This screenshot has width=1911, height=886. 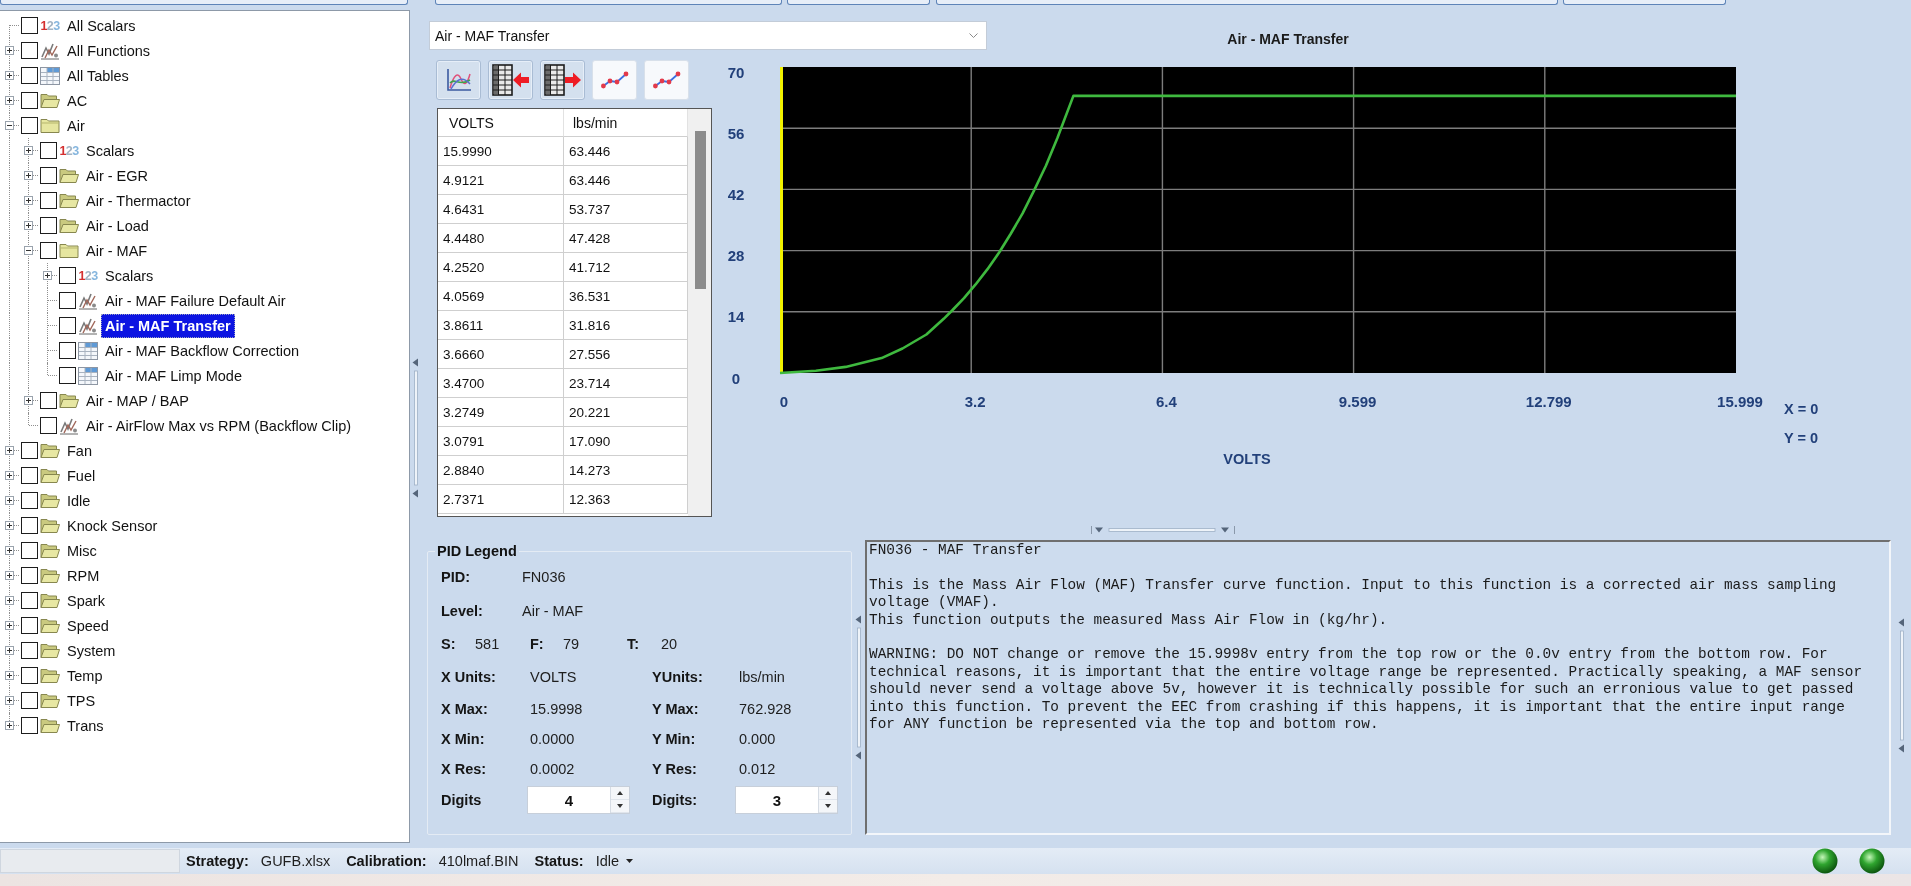 What do you see at coordinates (700, 210) in the screenshot?
I see `scrollbar-thumb` at bounding box center [700, 210].